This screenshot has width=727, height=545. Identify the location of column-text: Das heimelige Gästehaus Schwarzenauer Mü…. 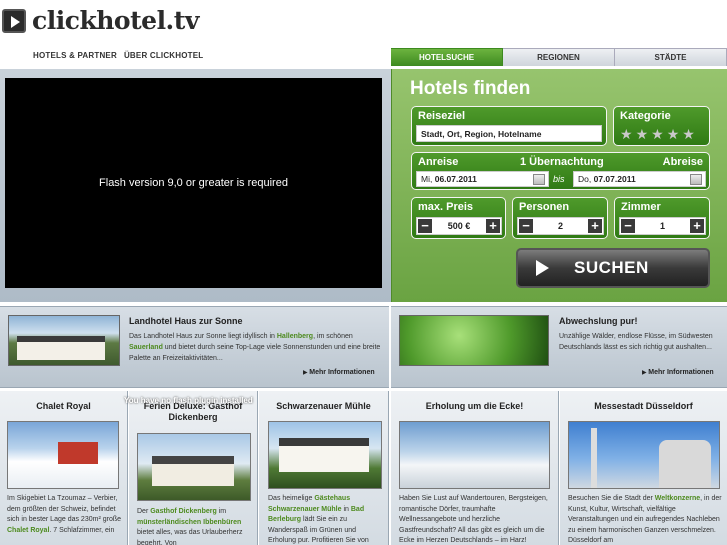
(327, 519).